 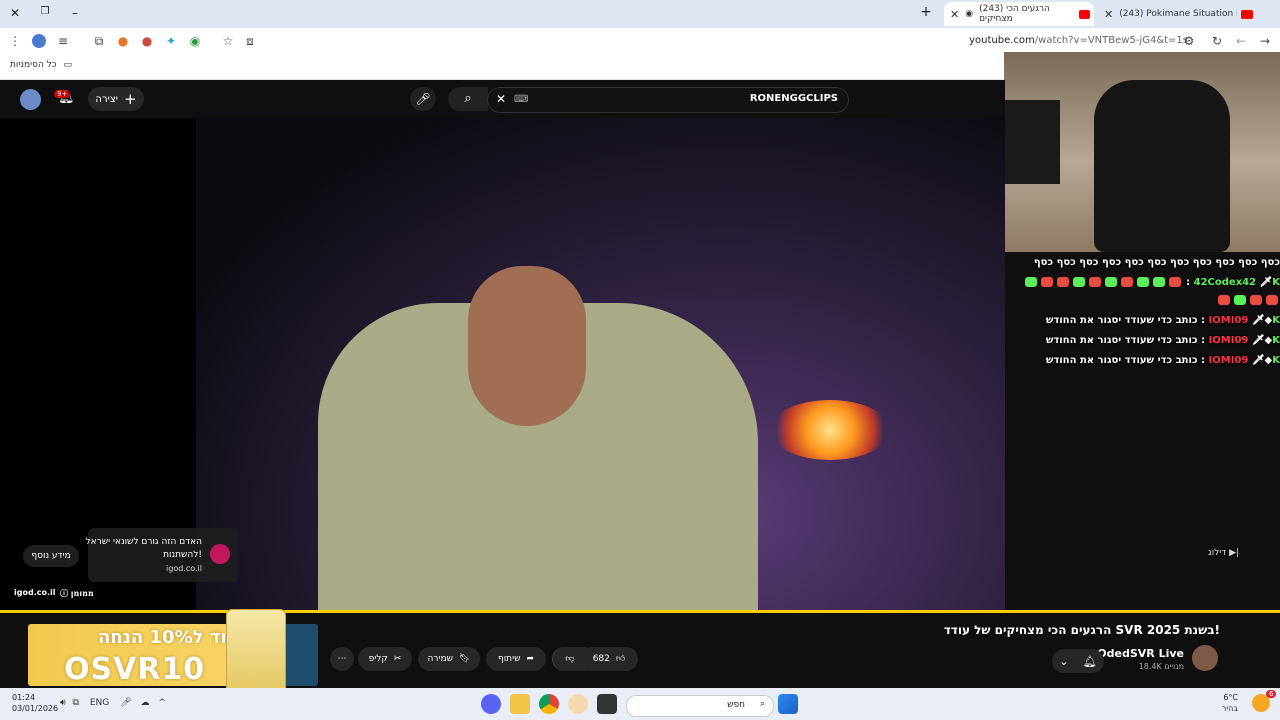 I want to click on plus-icon: +, so click(x=130, y=99).